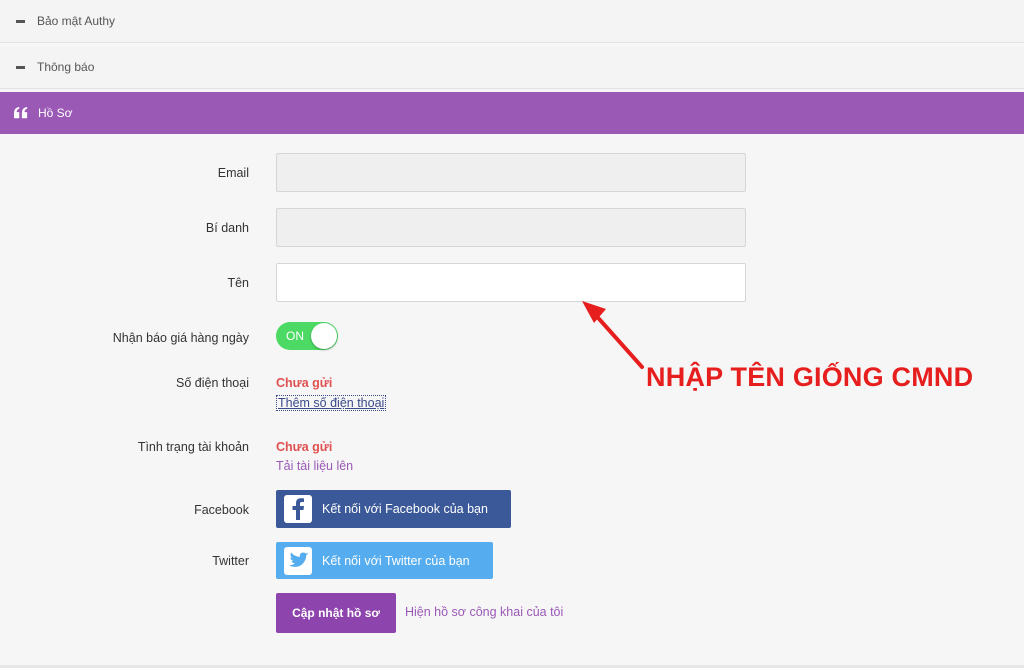 The image size is (1024, 668). What do you see at coordinates (512, 21) in the screenshot?
I see `accordion-item-authy: Bảo mật Authy` at bounding box center [512, 21].